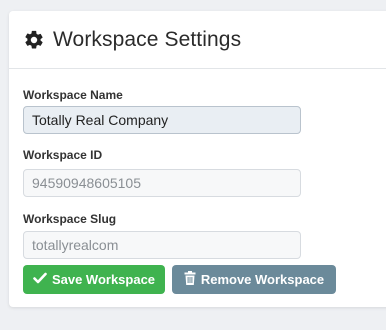 This screenshot has width=386, height=330. I want to click on gear-icon, so click(34, 40).